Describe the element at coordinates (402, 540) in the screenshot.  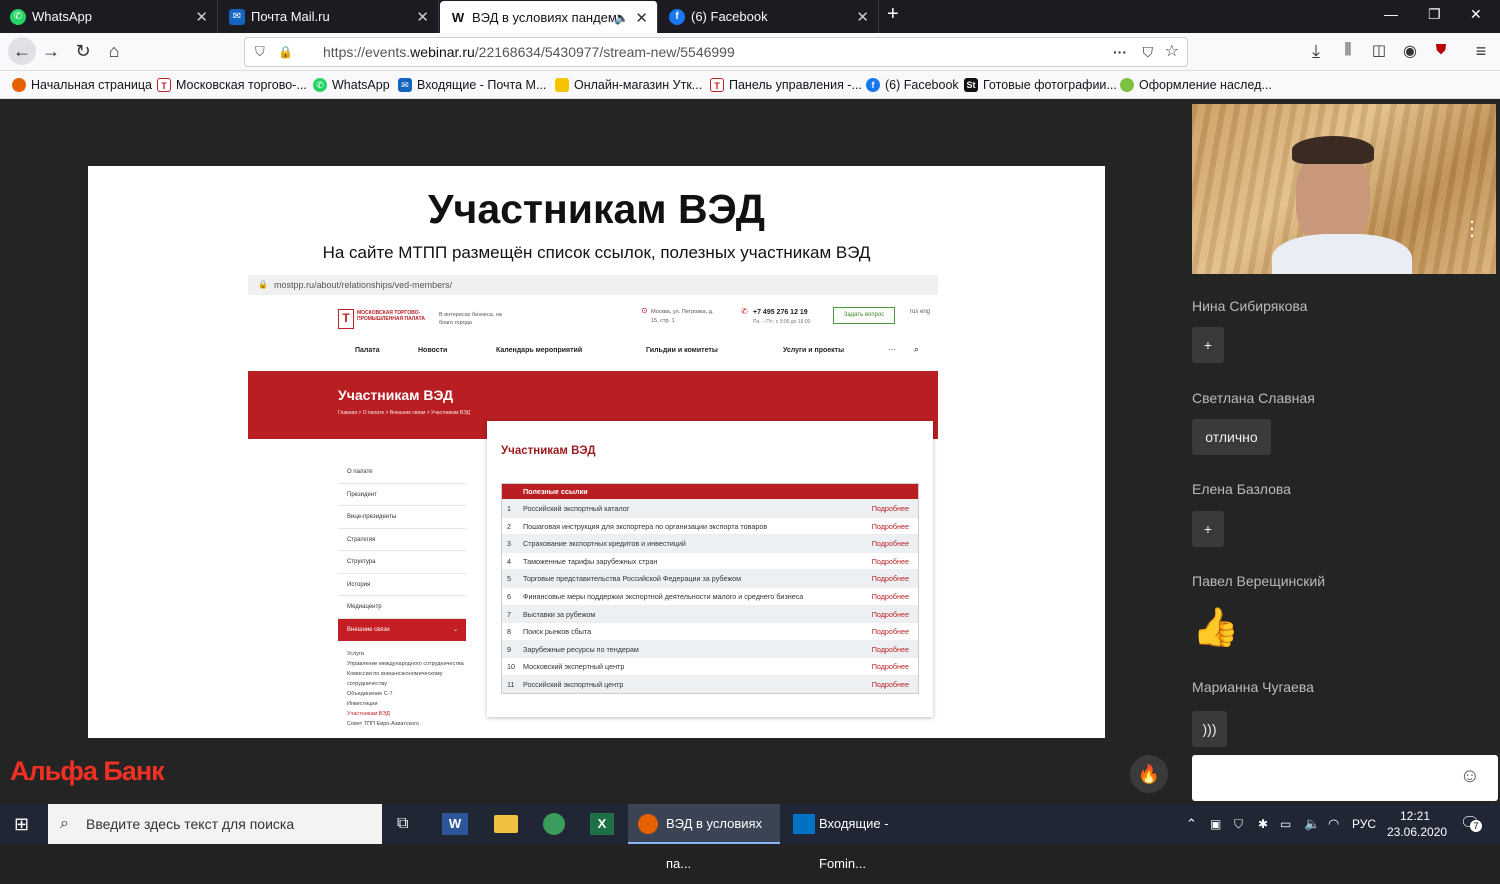
I see `sidebar-item: Стратегия` at that location.